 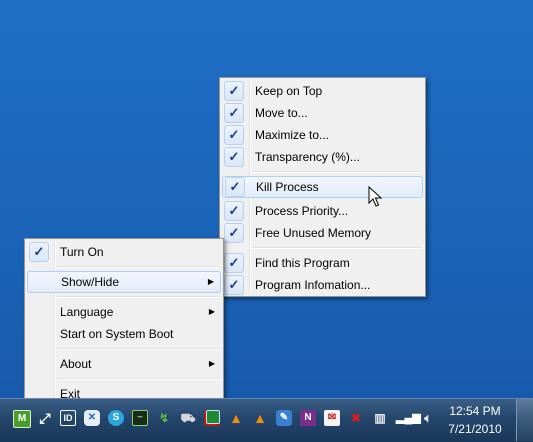 What do you see at coordinates (124, 312) in the screenshot?
I see `menu-item-language: Language ▶` at bounding box center [124, 312].